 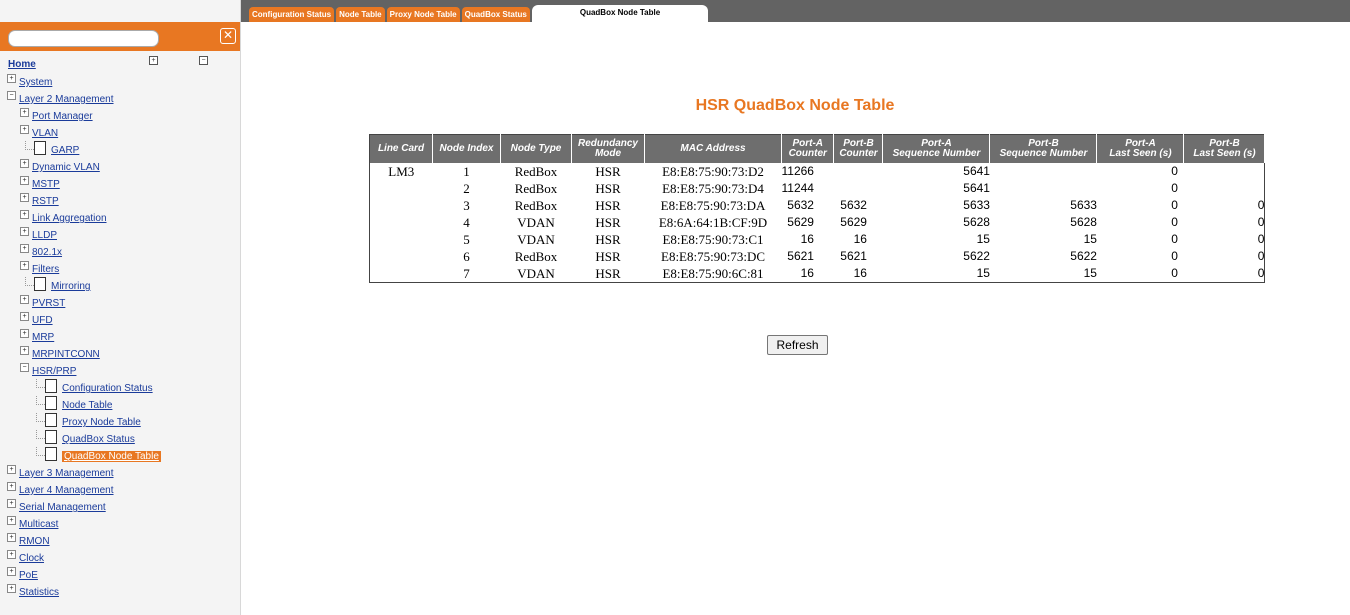 I want to click on sidebar-item-label: Mirroring, so click(x=70, y=286).